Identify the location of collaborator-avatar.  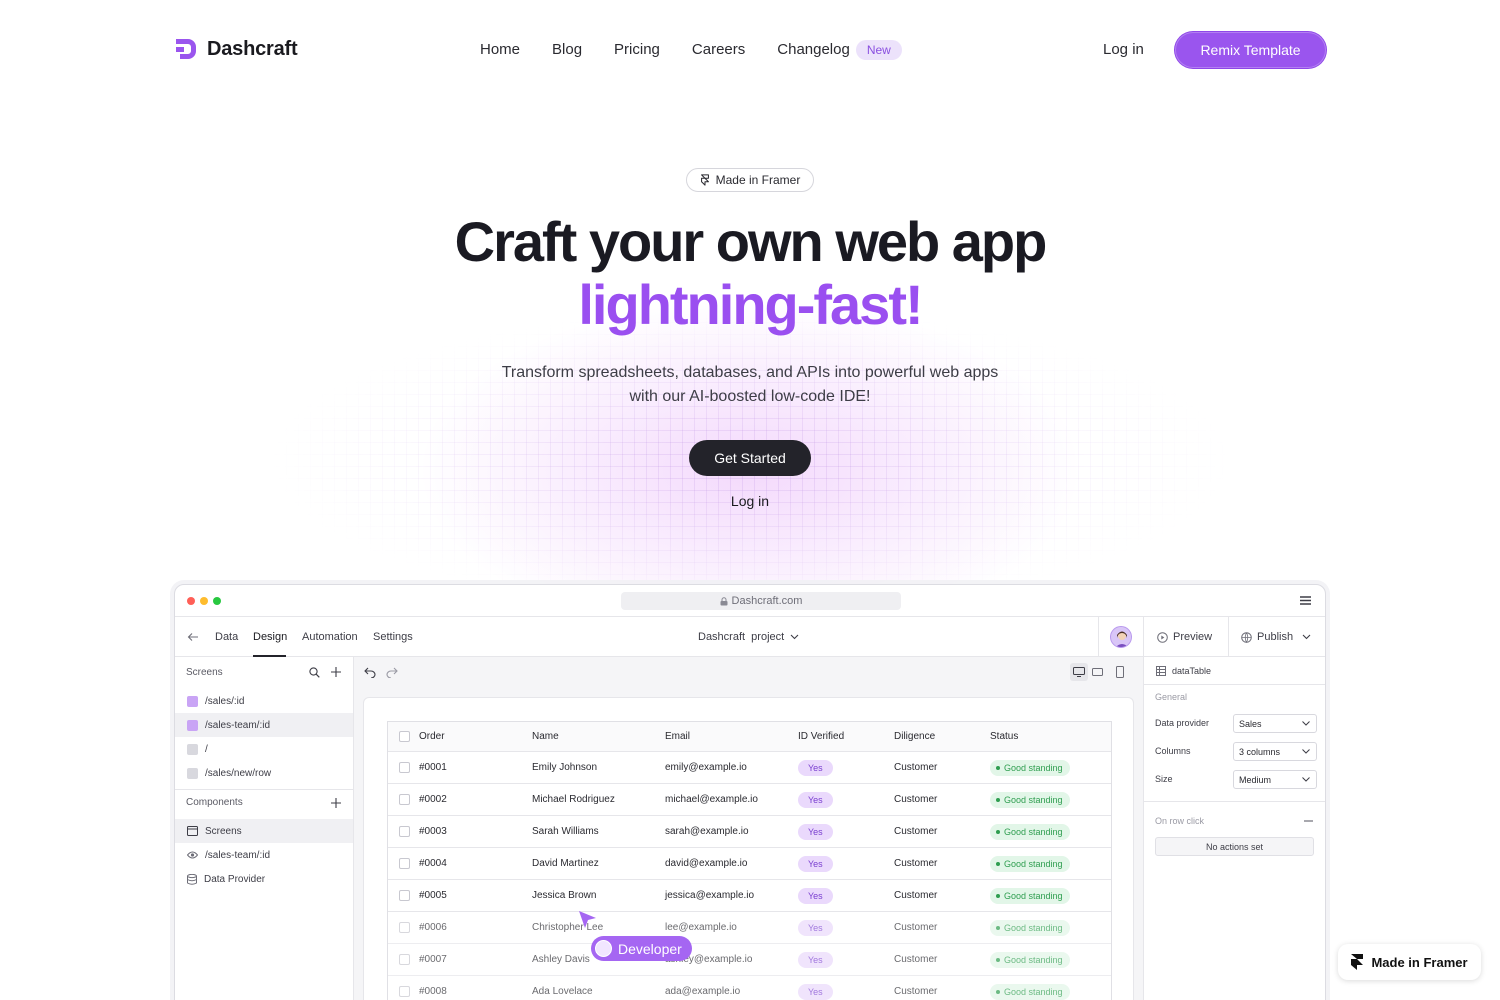
(603, 948).